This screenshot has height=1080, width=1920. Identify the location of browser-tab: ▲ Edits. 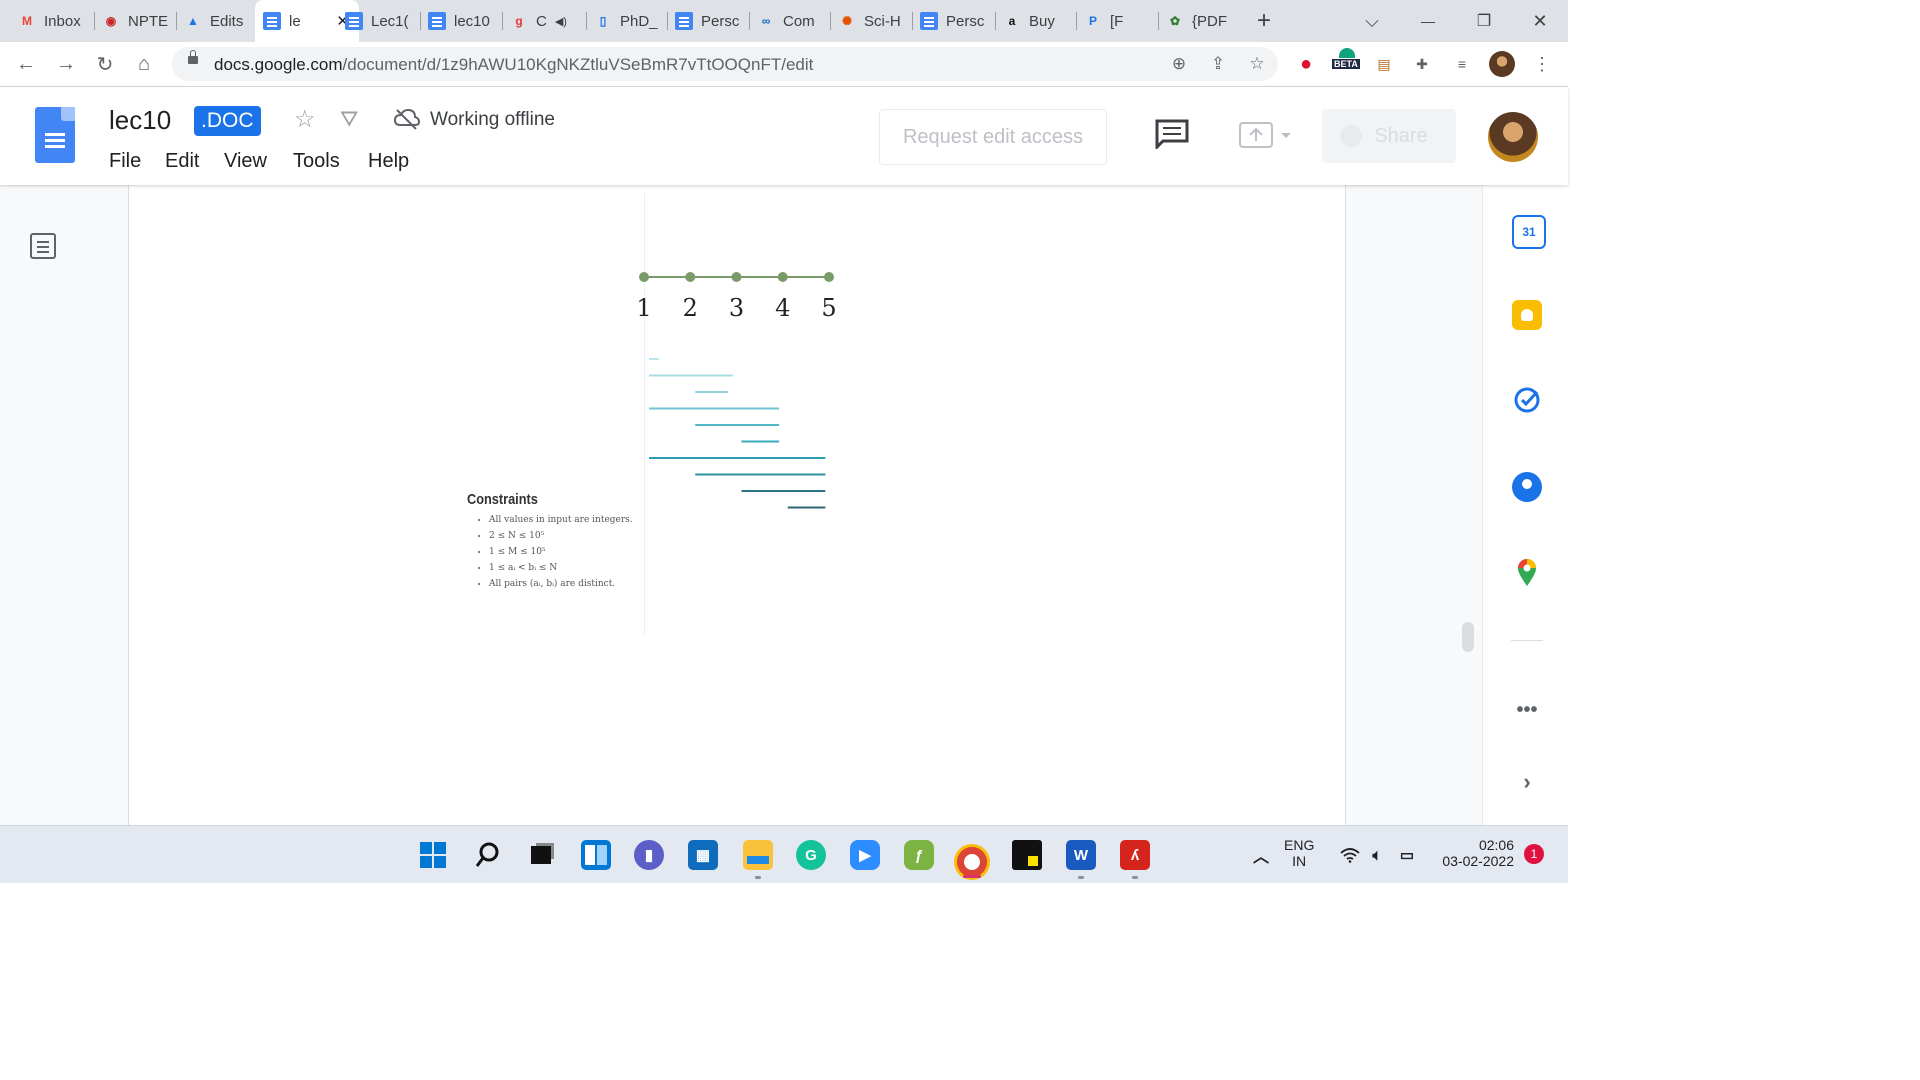
(218, 21).